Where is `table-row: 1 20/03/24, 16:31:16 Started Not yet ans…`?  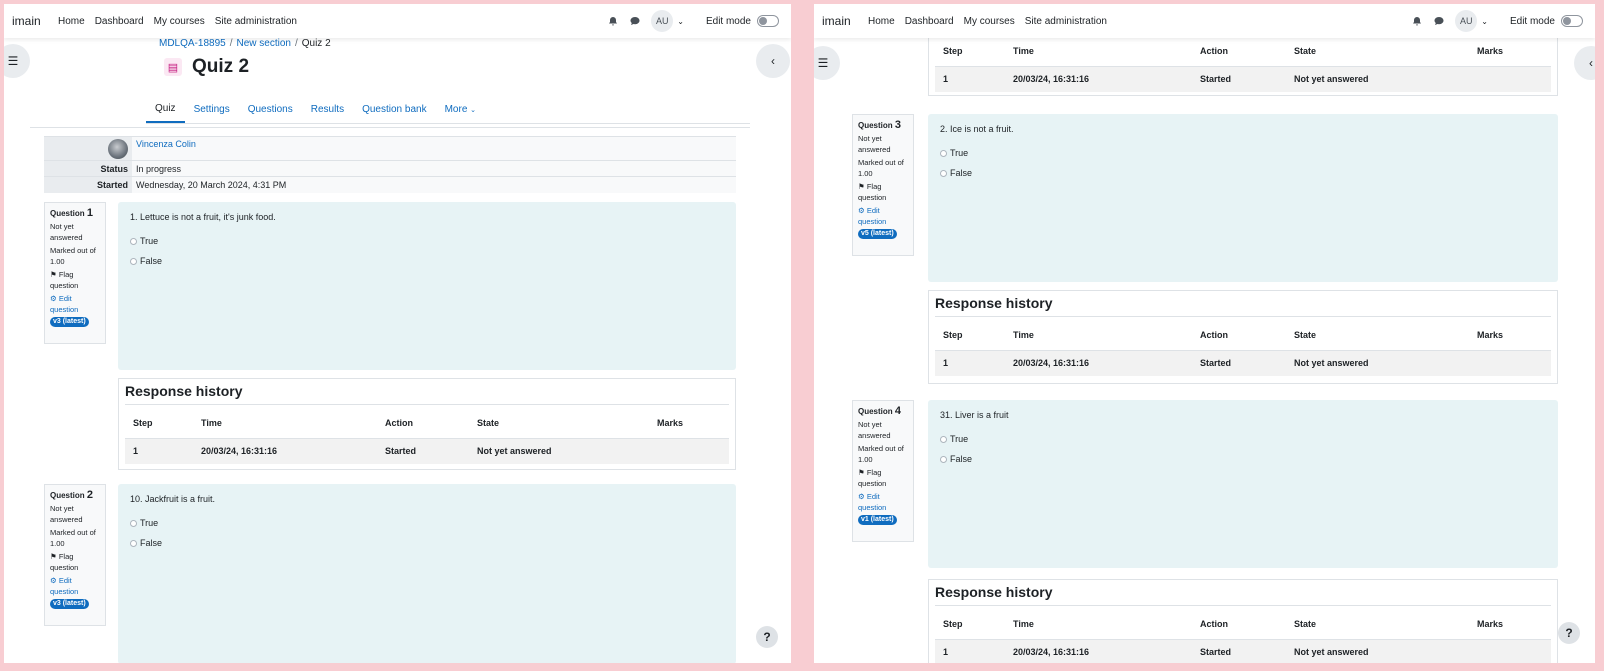
table-row: 1 20/03/24, 16:31:16 Started Not yet ans… is located at coordinates (427, 451).